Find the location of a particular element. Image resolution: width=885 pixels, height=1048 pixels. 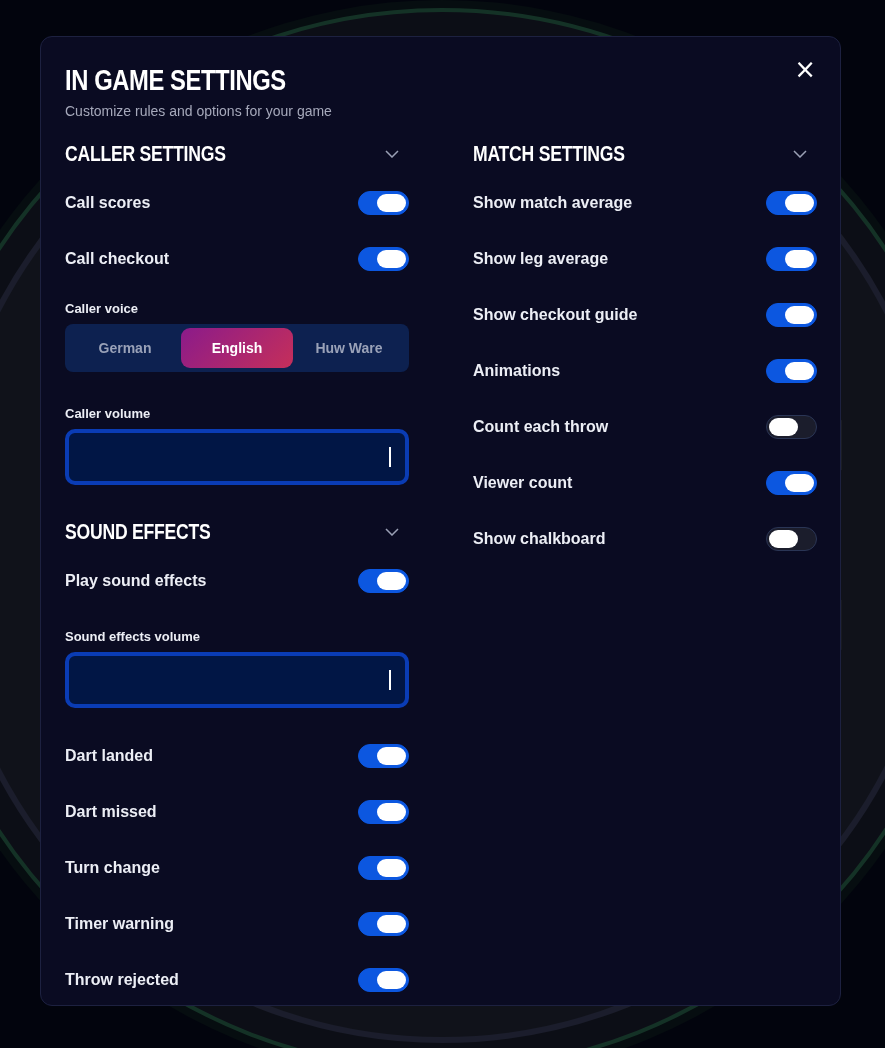

section-title: SOUND EFFECTS is located at coordinates (138, 532).